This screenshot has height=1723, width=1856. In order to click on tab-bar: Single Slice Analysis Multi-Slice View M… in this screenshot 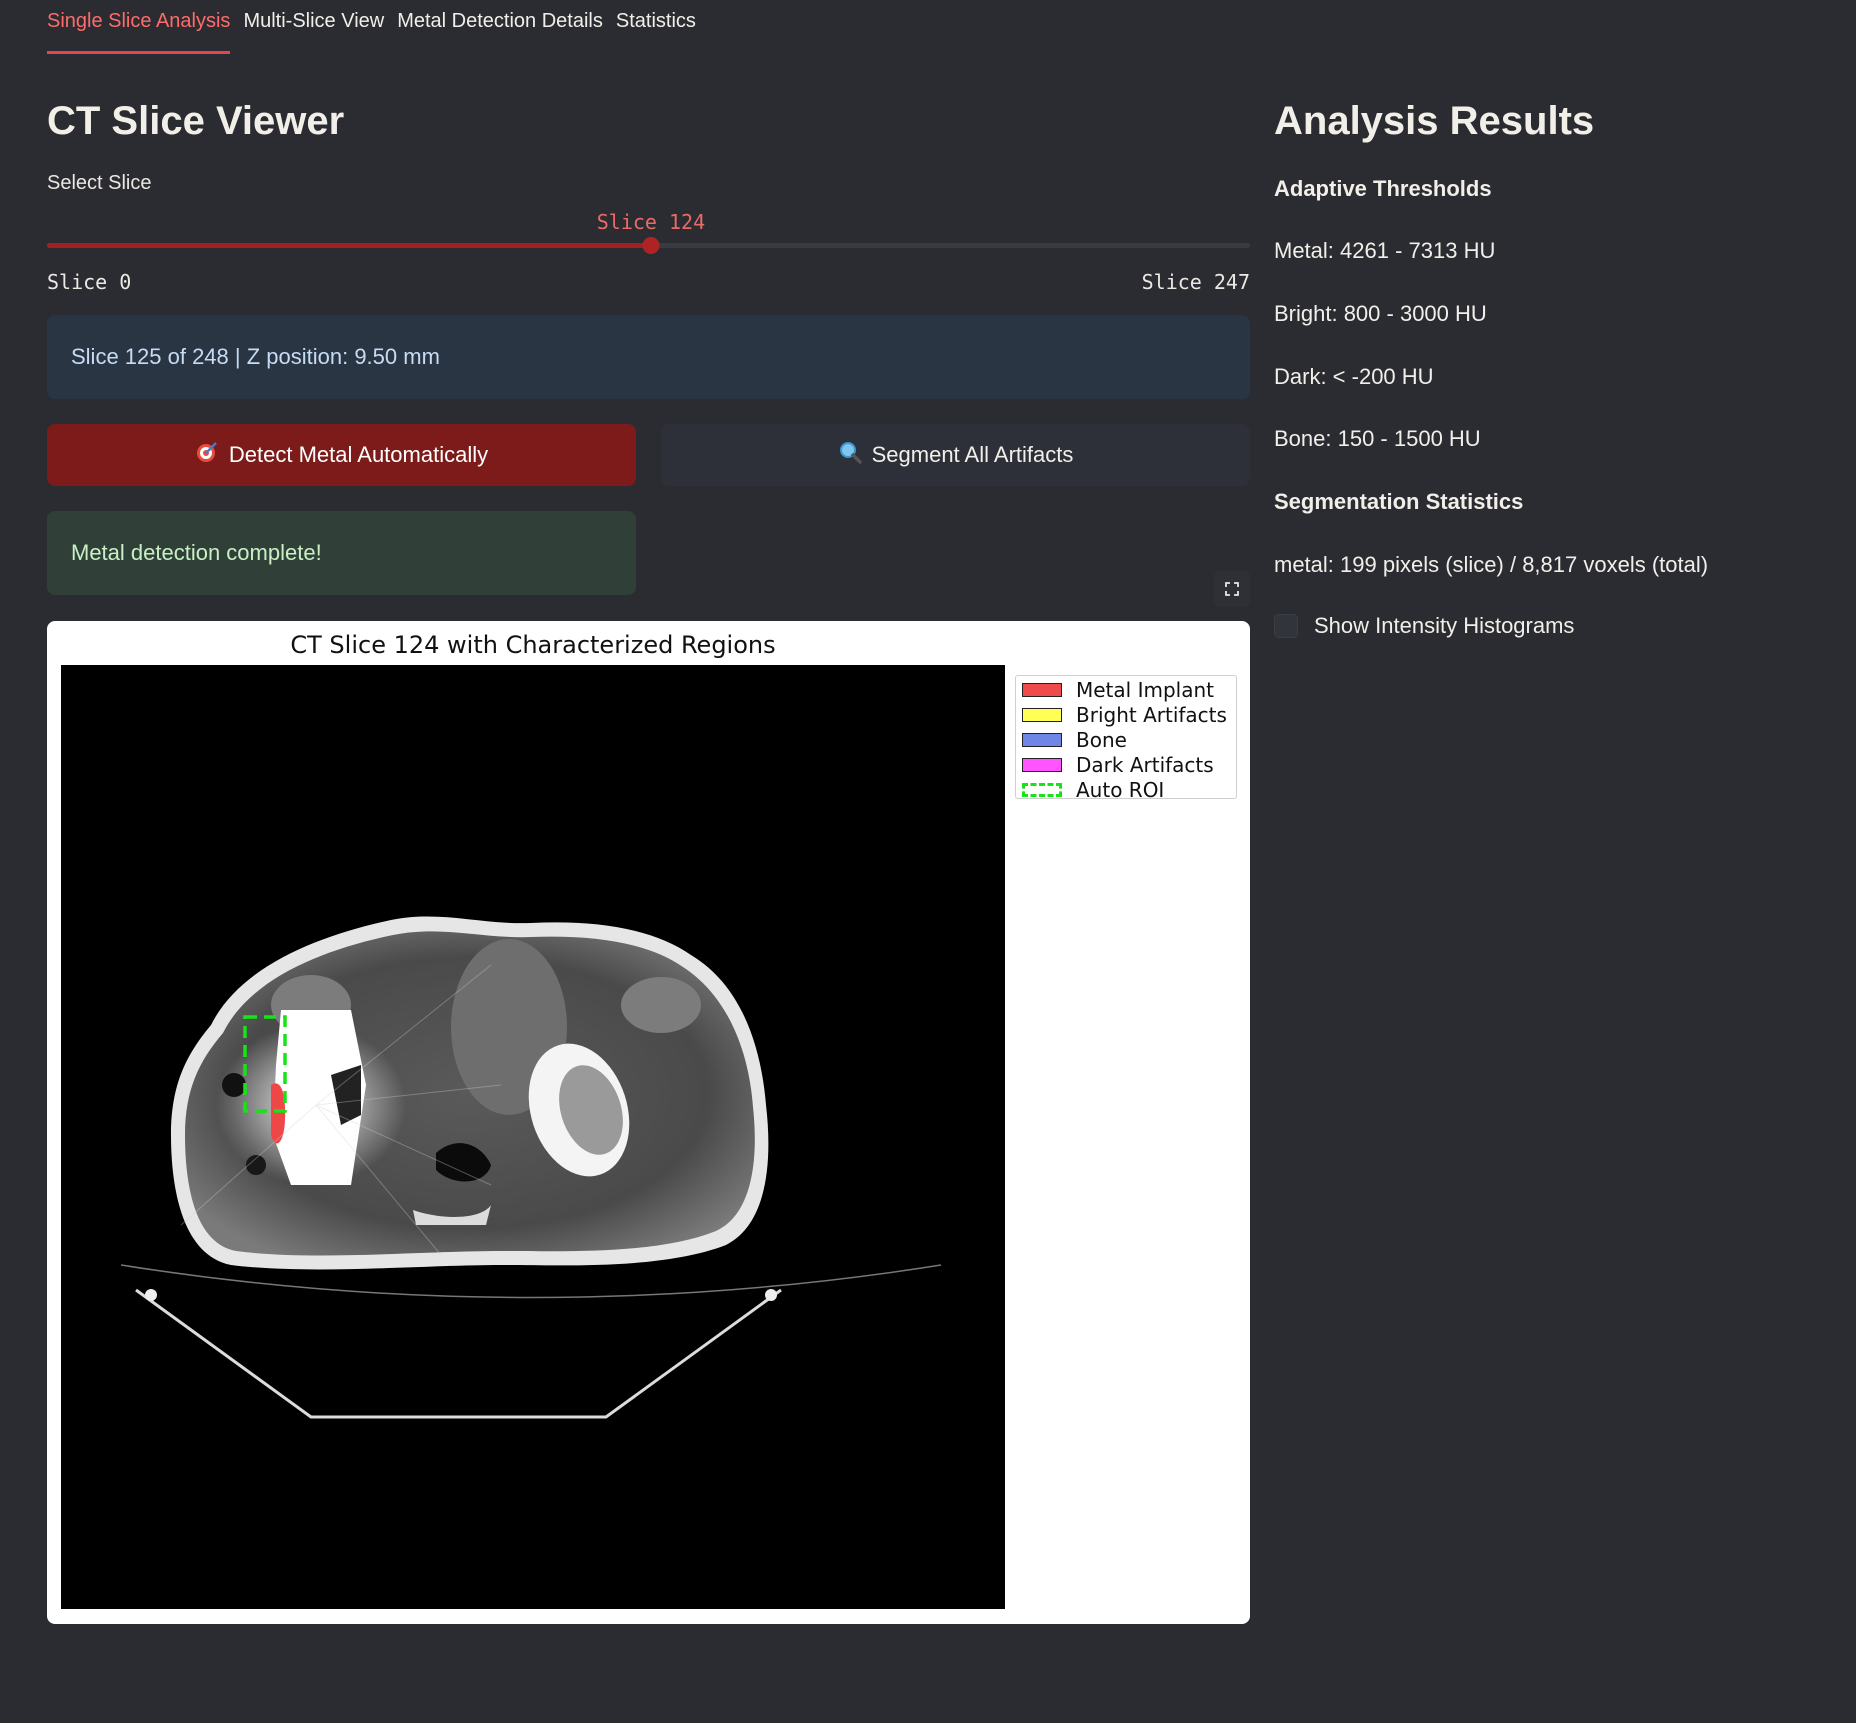, I will do `click(371, 27)`.